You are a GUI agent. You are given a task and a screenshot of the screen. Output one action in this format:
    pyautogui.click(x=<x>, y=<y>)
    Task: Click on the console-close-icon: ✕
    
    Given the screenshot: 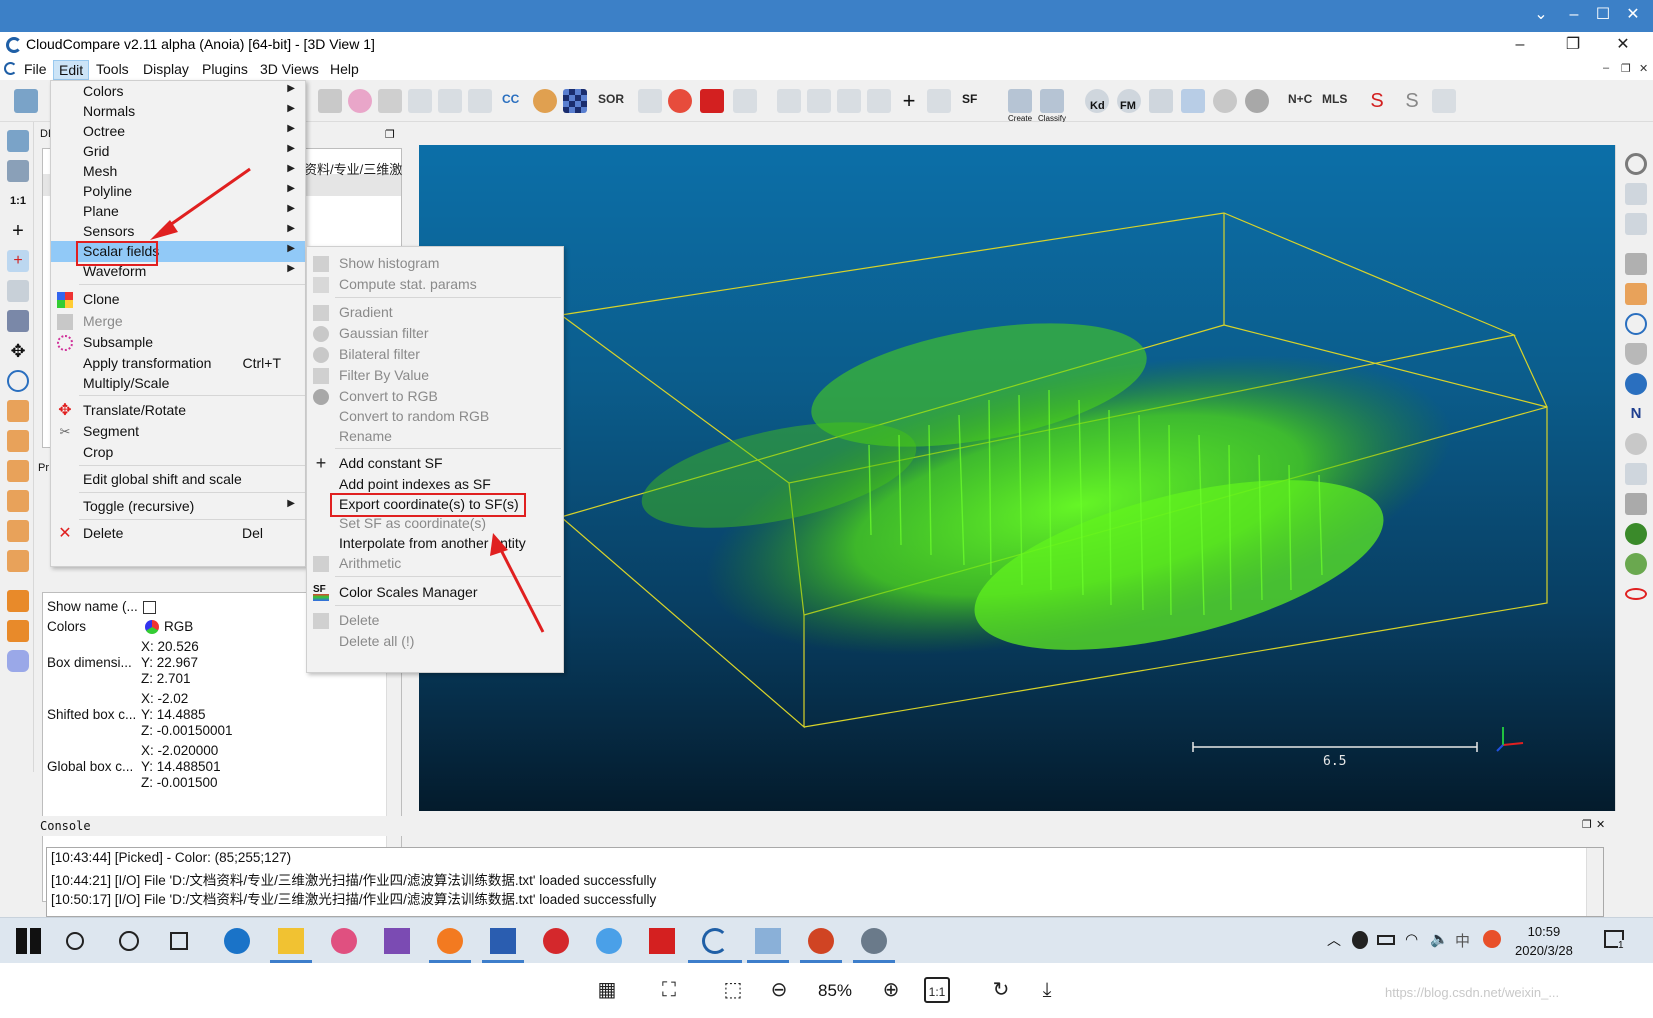 What is the action you would take?
    pyautogui.click(x=1600, y=824)
    